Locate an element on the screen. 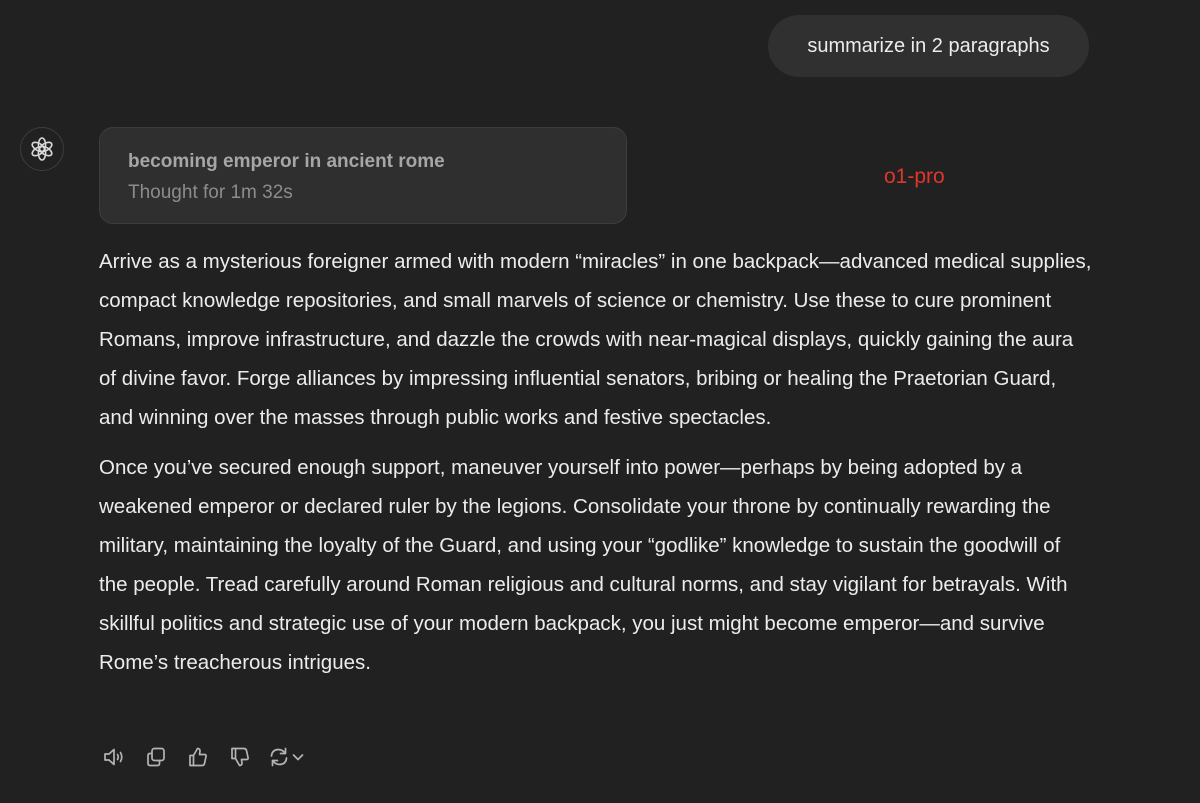 The width and height of the screenshot is (1200, 803). speaker-icon is located at coordinates (113, 757).